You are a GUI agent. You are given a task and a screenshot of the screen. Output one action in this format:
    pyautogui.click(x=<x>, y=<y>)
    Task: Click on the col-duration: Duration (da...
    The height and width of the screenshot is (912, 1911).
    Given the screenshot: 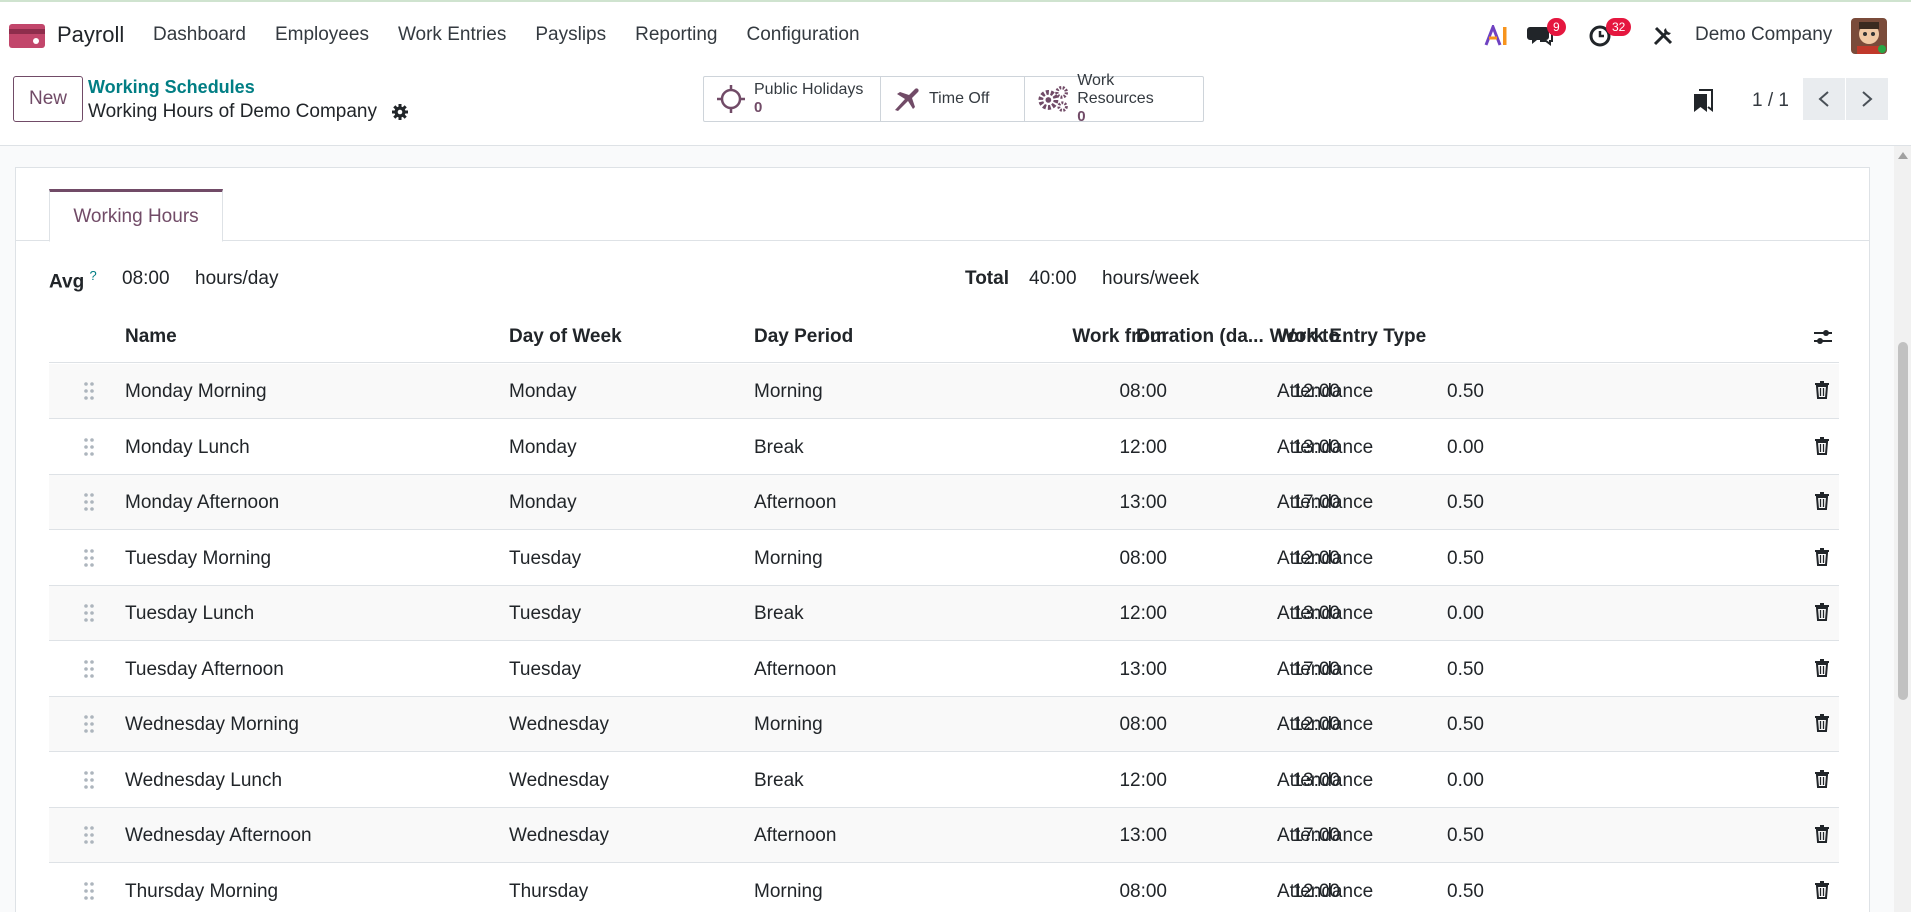 What is the action you would take?
    pyautogui.click(x=1200, y=337)
    